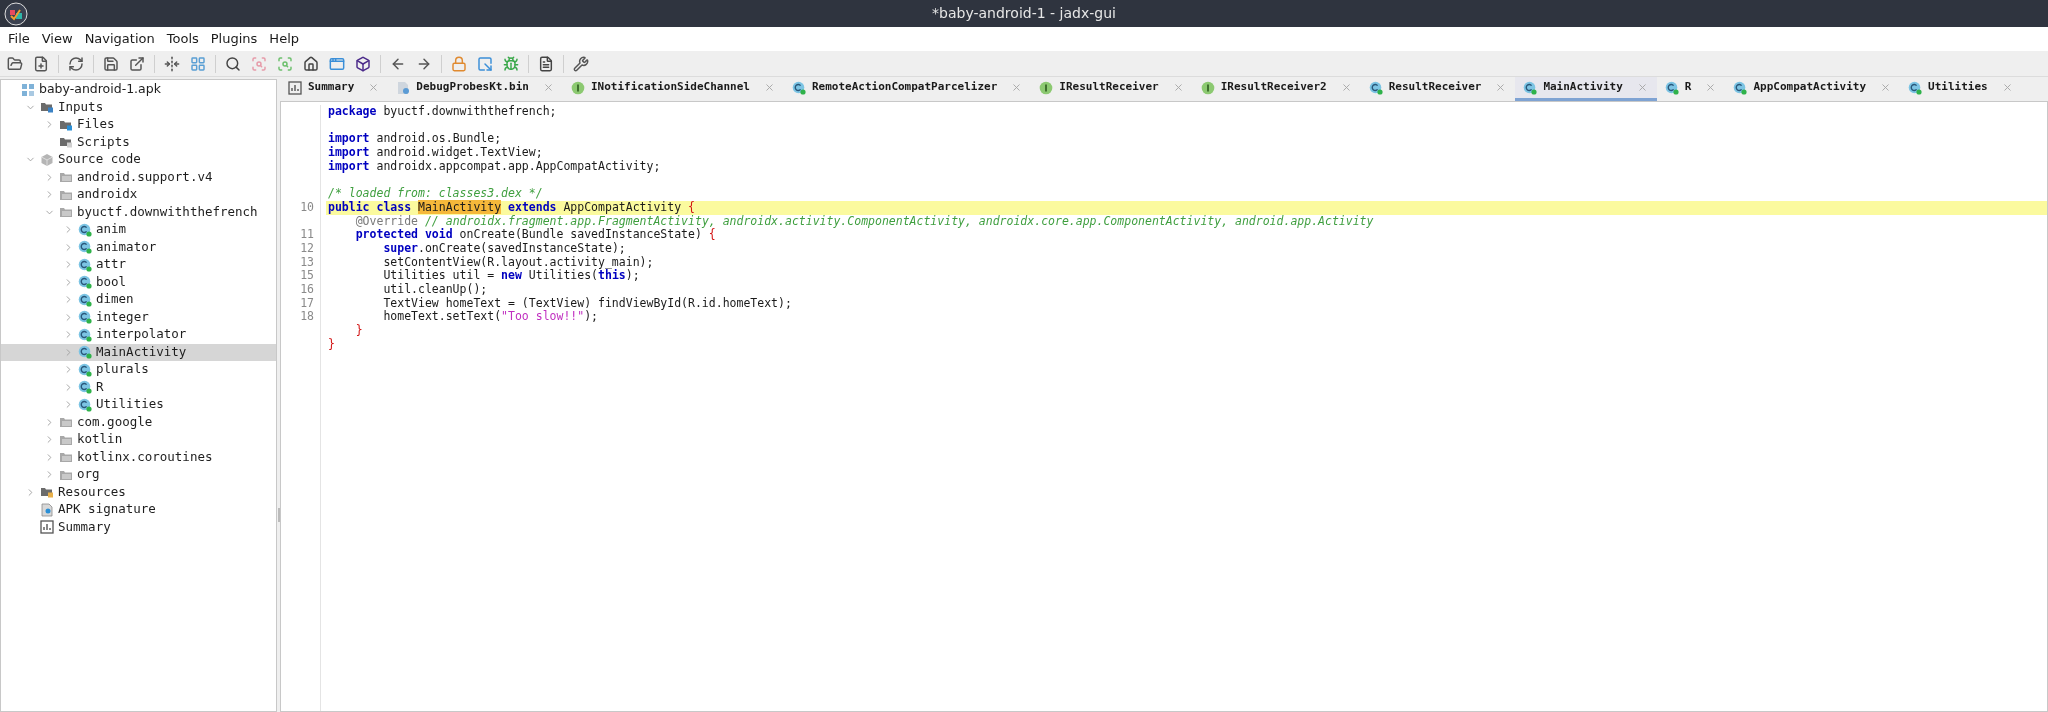 The height and width of the screenshot is (712, 2048). I want to click on tree-item: interpolator, so click(138, 335).